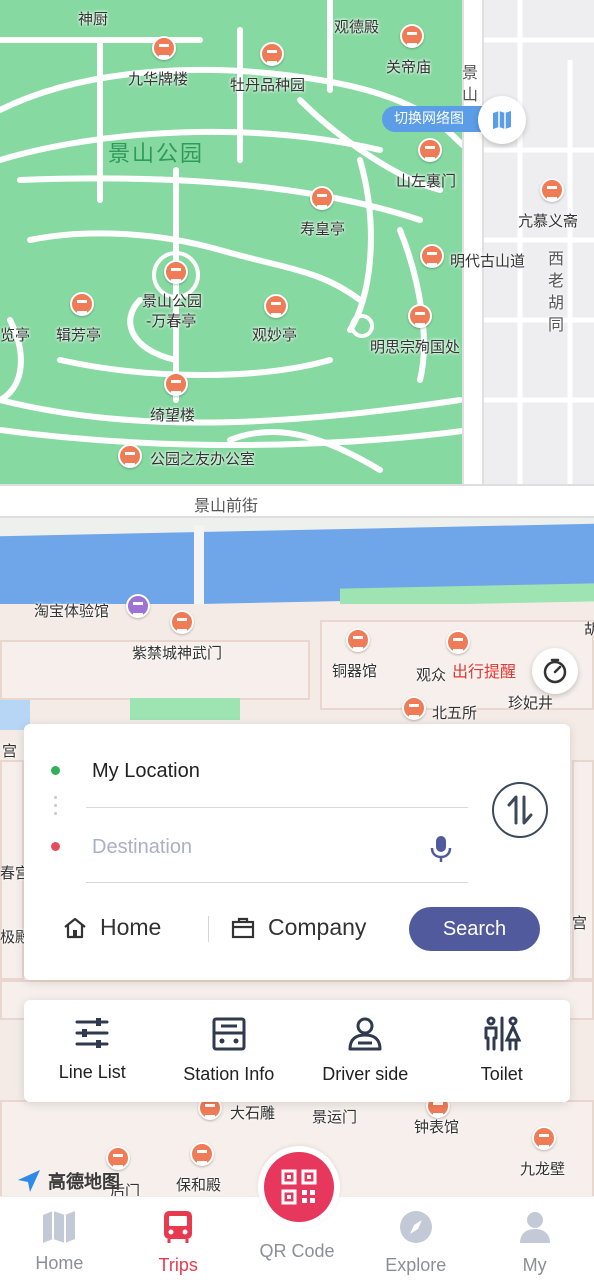 Image resolution: width=594 pixels, height=1280 pixels. Describe the element at coordinates (29, 1181) in the screenshot. I see `navigation-arrow-icon` at that location.